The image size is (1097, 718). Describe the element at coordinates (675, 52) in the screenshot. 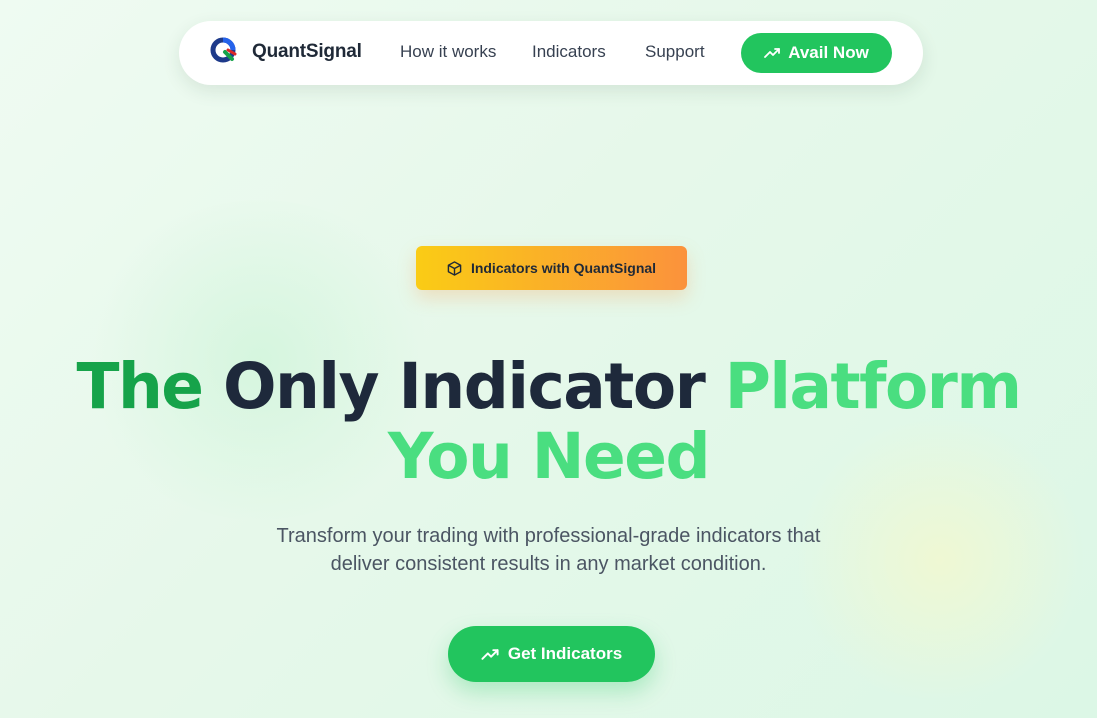

I see `nav-link-support: Support` at that location.